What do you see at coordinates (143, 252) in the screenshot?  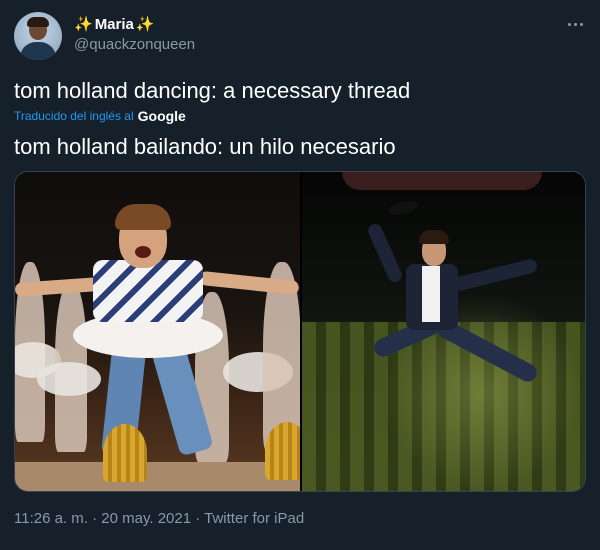 I see `boy-mouth` at bounding box center [143, 252].